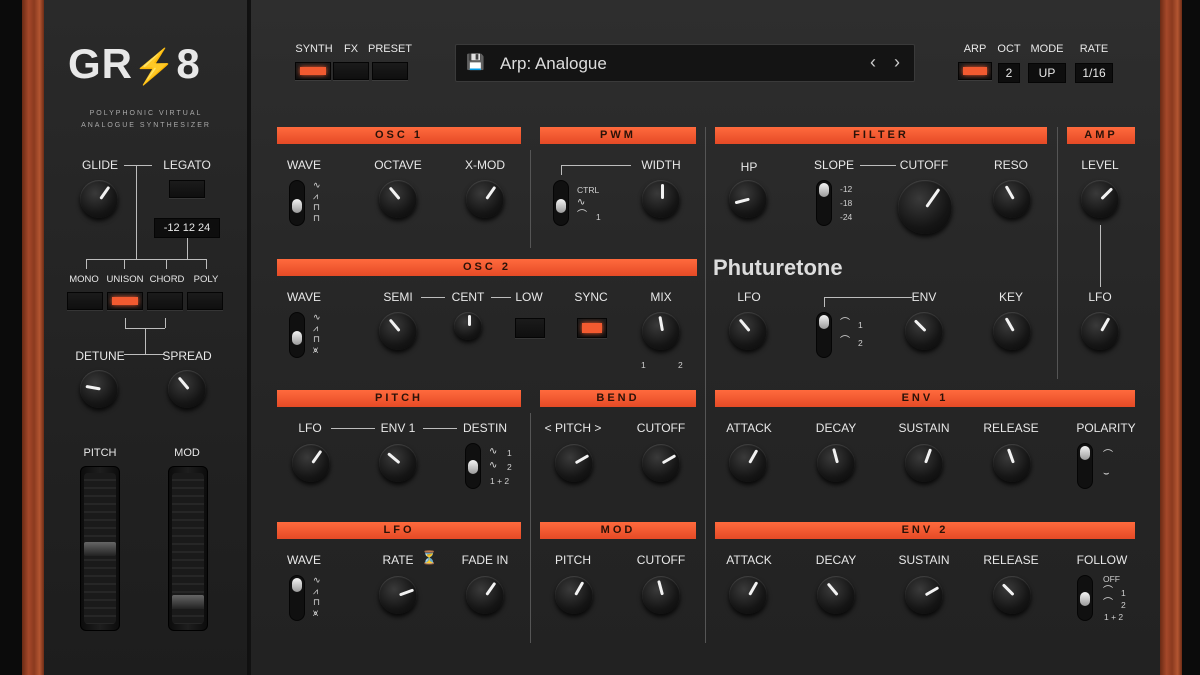  I want to click on chevron-right-icon: ›, so click(897, 62).